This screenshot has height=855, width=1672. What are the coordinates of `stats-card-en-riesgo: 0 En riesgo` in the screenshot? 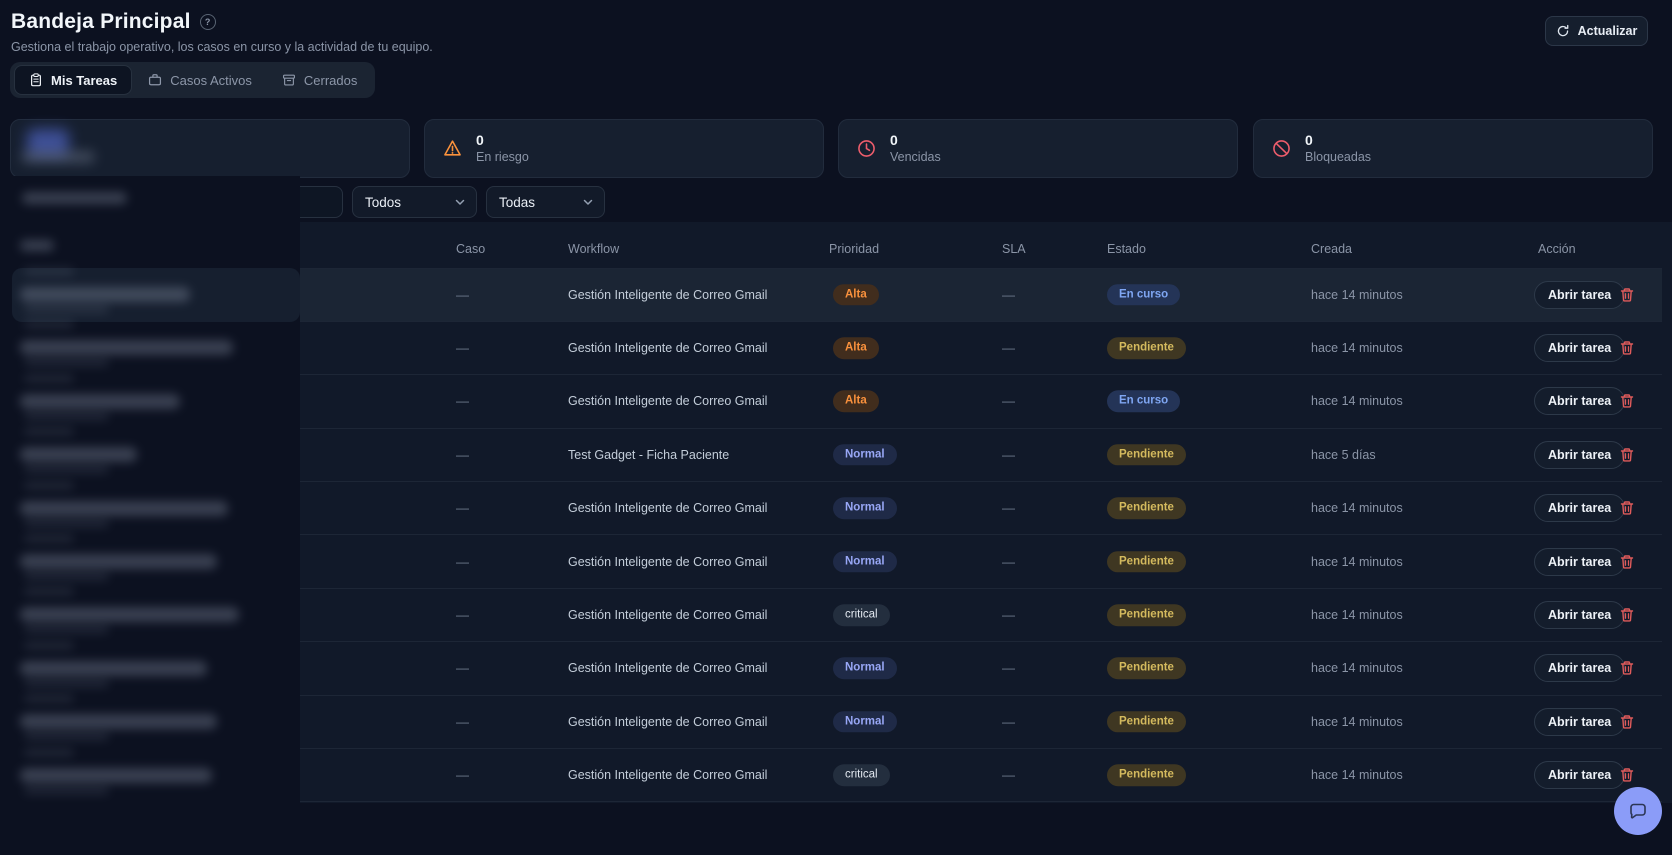 It's located at (624, 148).